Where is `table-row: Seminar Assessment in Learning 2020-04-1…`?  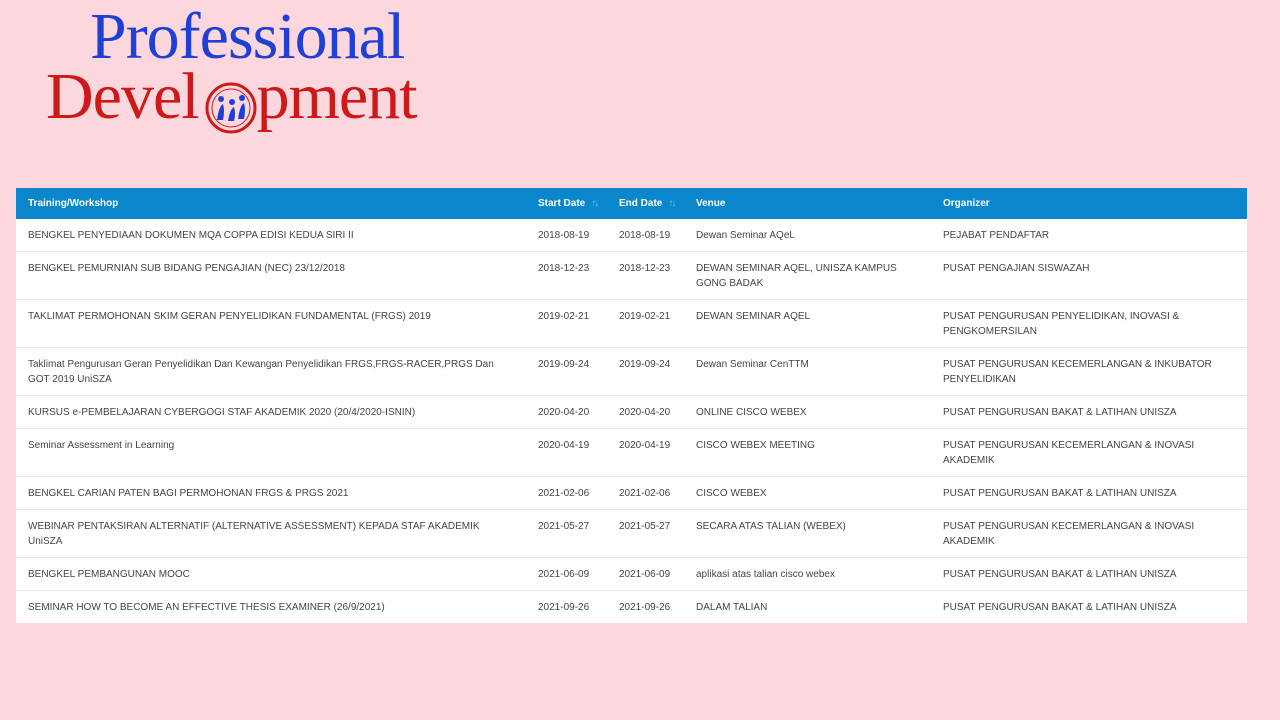 table-row: Seminar Assessment in Learning 2020-04-1… is located at coordinates (631, 452).